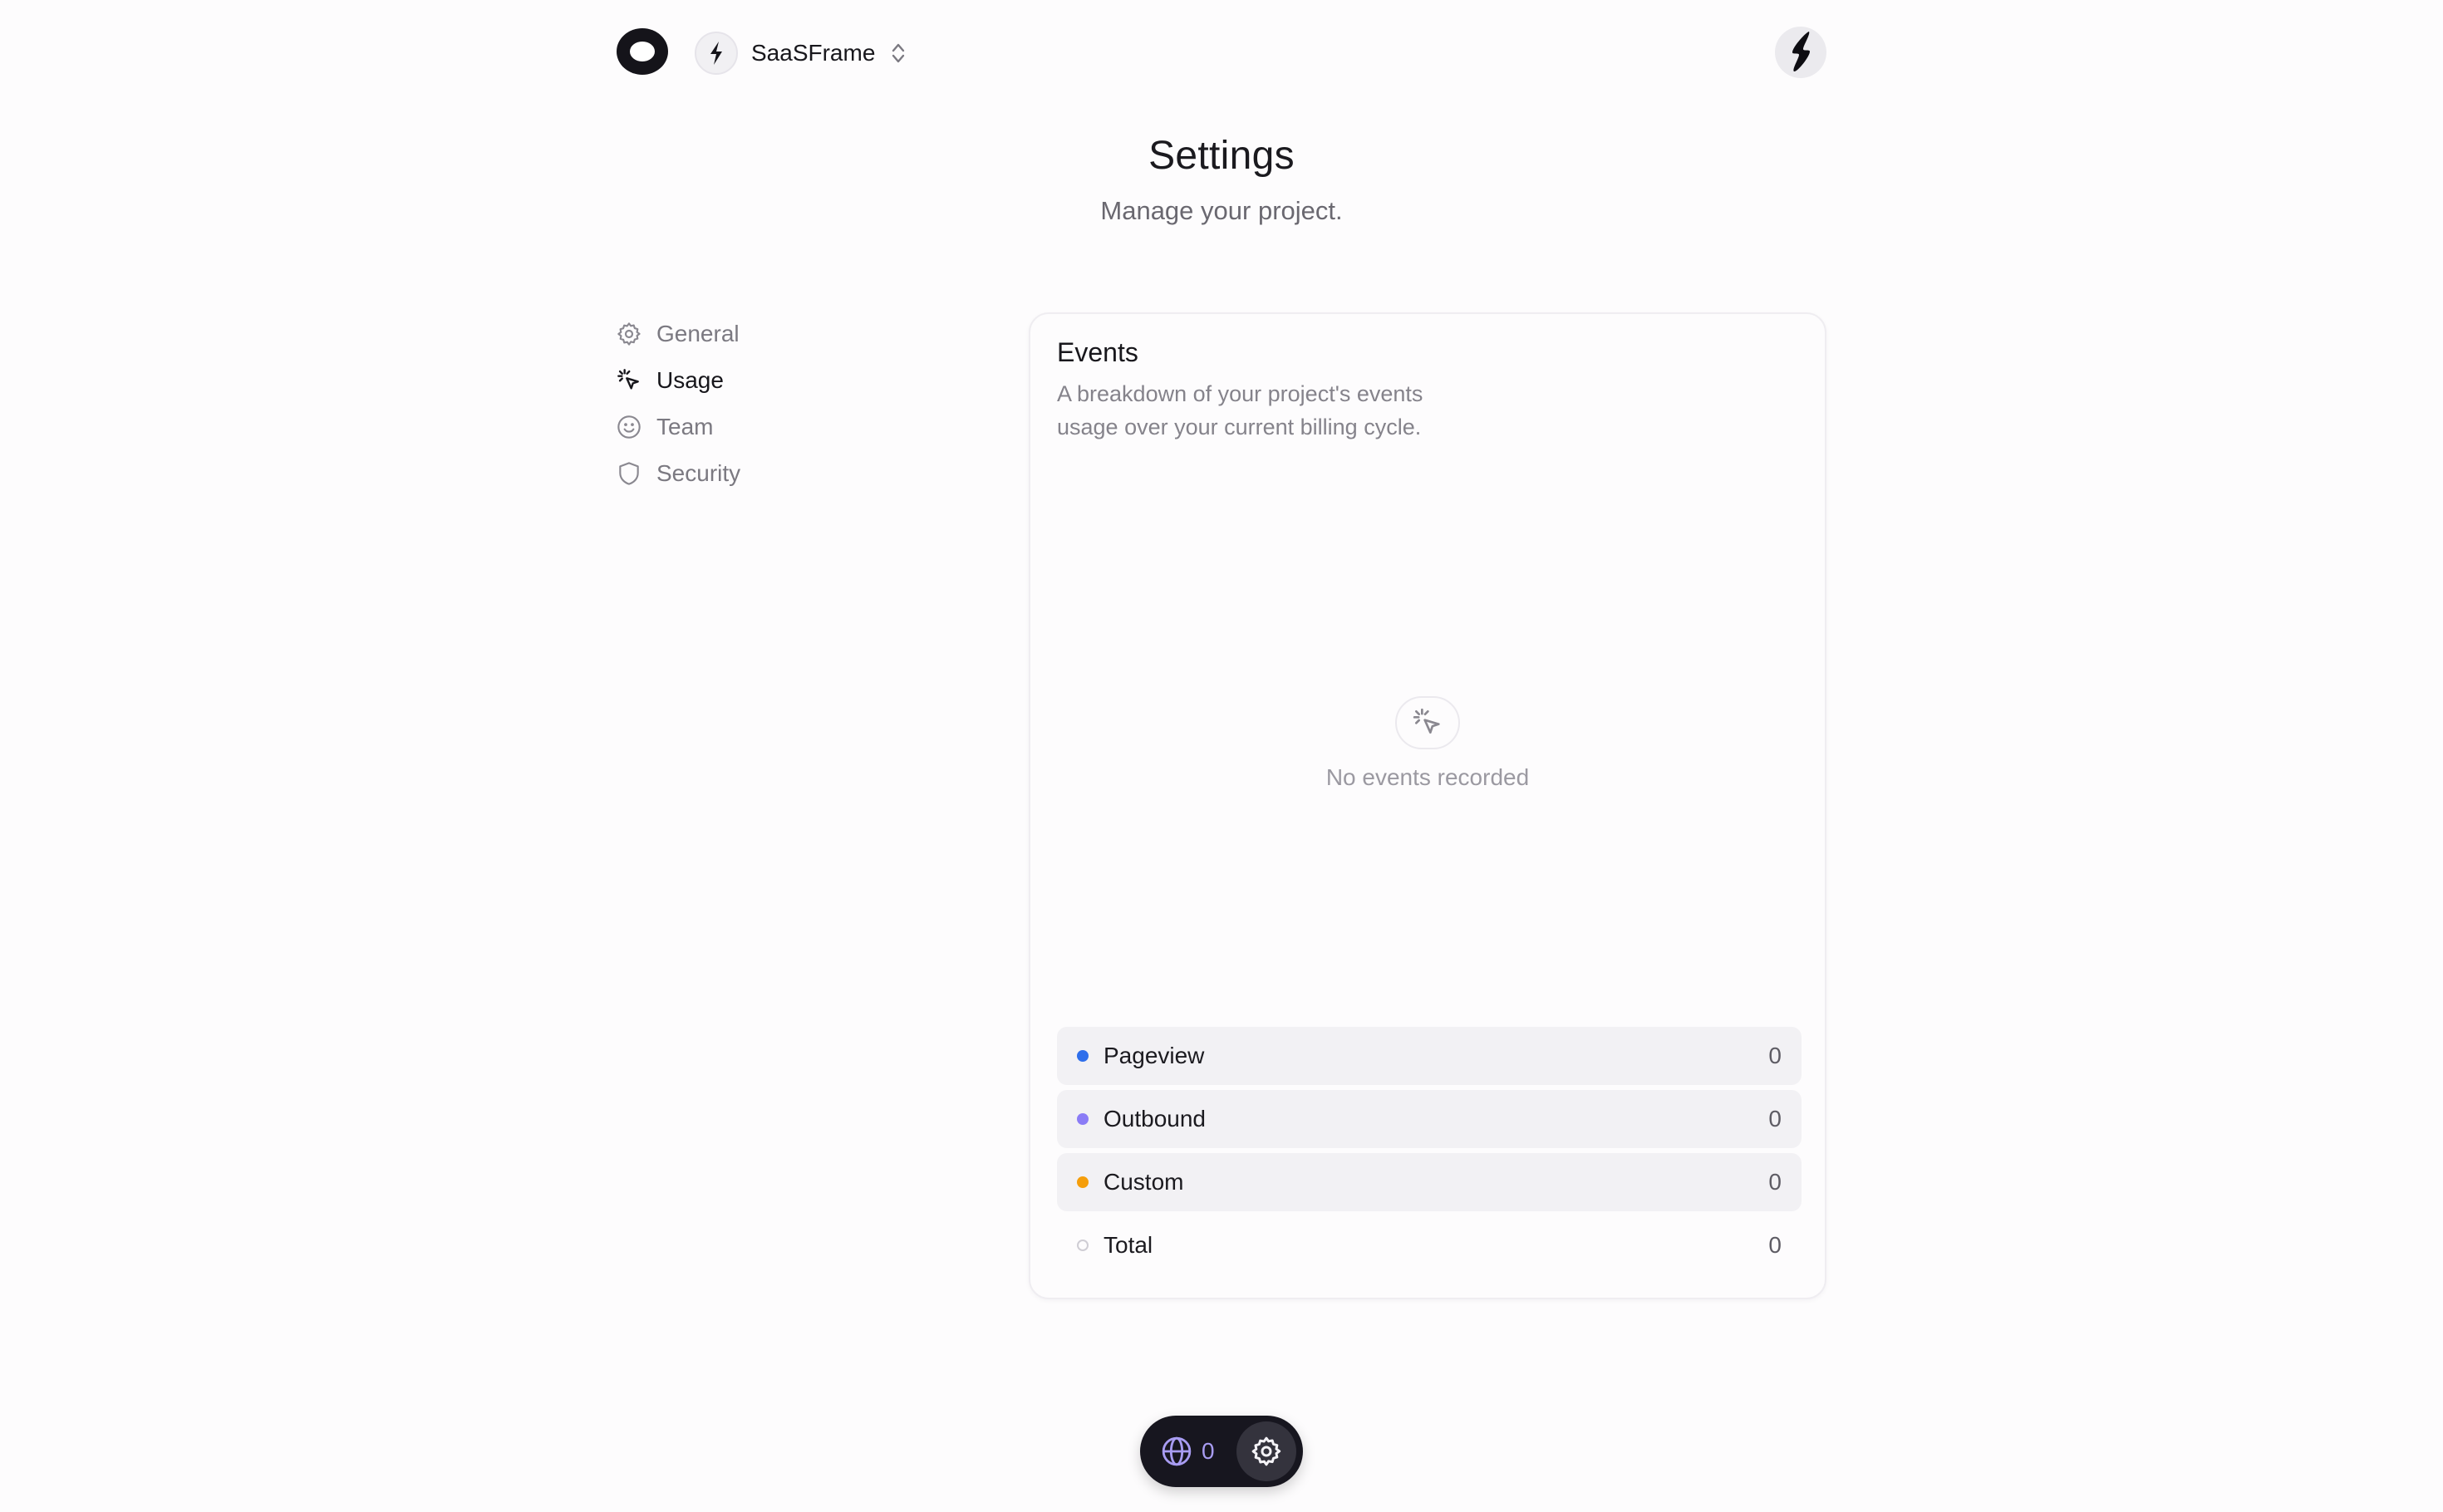  Describe the element at coordinates (756, 380) in the screenshot. I see `sidebar-item-usage: Usage` at that location.